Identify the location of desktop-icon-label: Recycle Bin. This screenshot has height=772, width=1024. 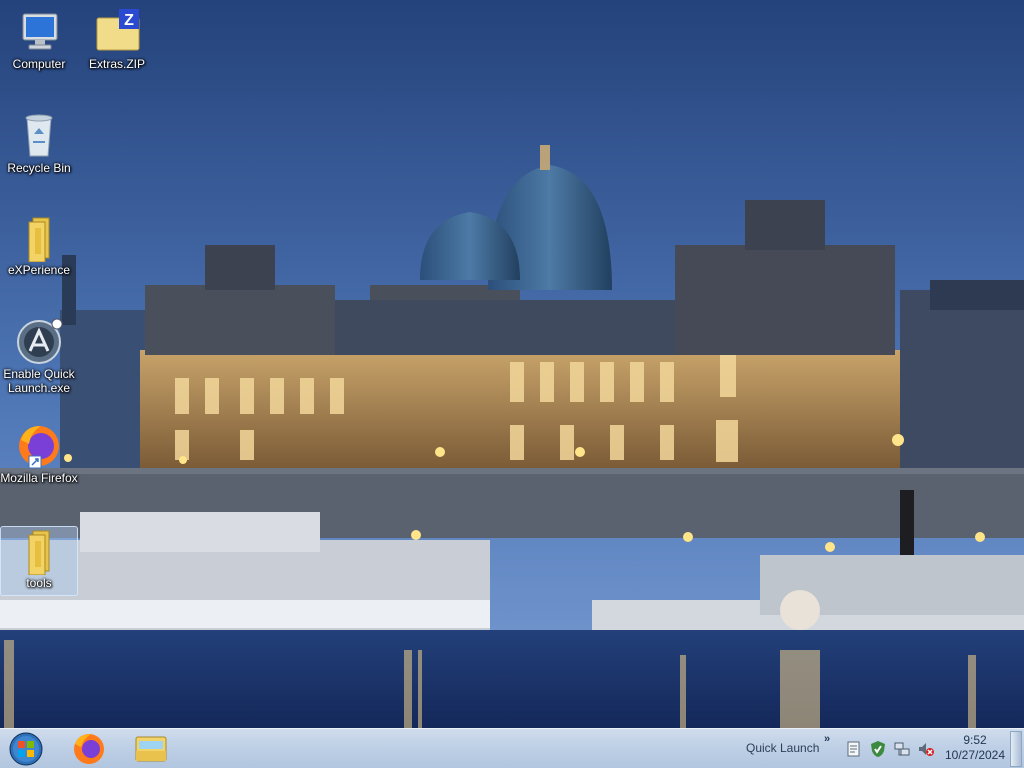
(39, 168).